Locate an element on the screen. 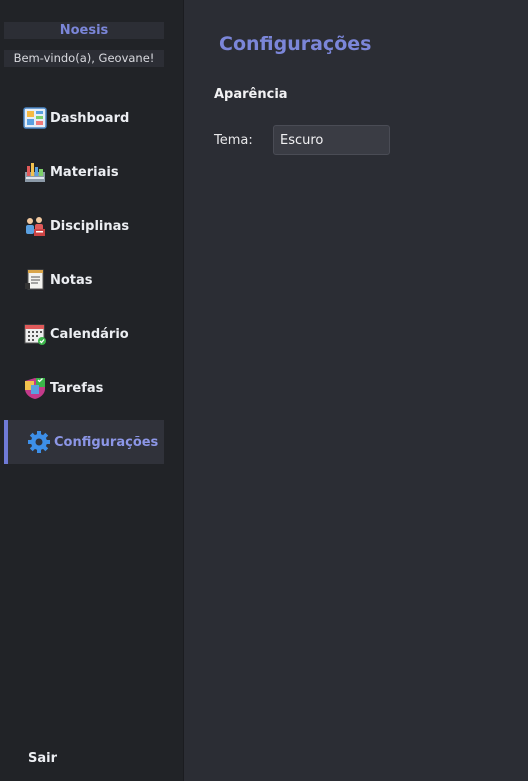  theme-label: Tema: is located at coordinates (233, 140).